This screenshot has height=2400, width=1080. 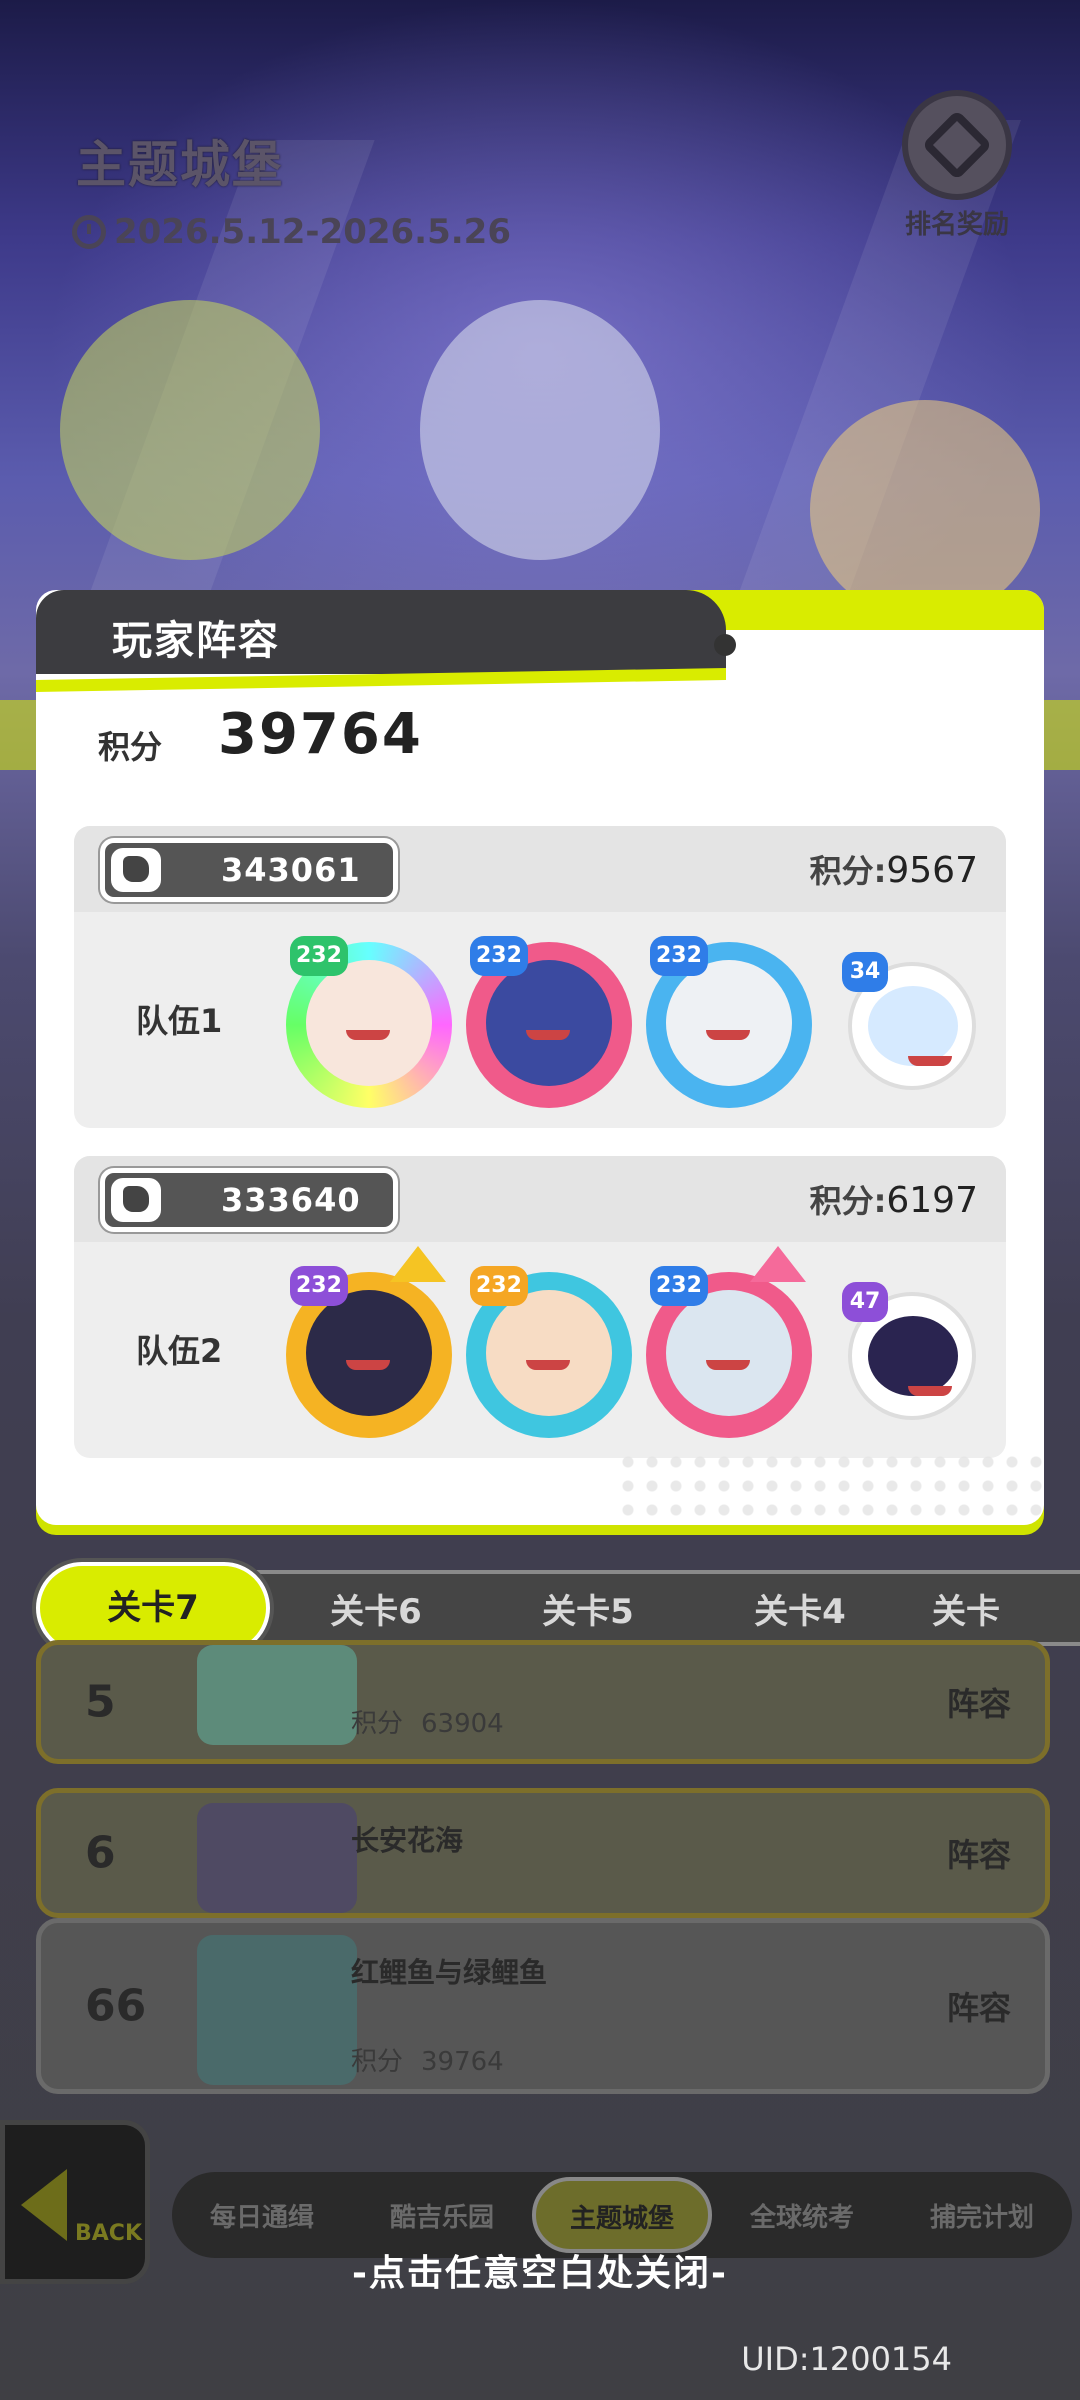 I want to click on player-score: 积分 63904, so click(x=427, y=1724).